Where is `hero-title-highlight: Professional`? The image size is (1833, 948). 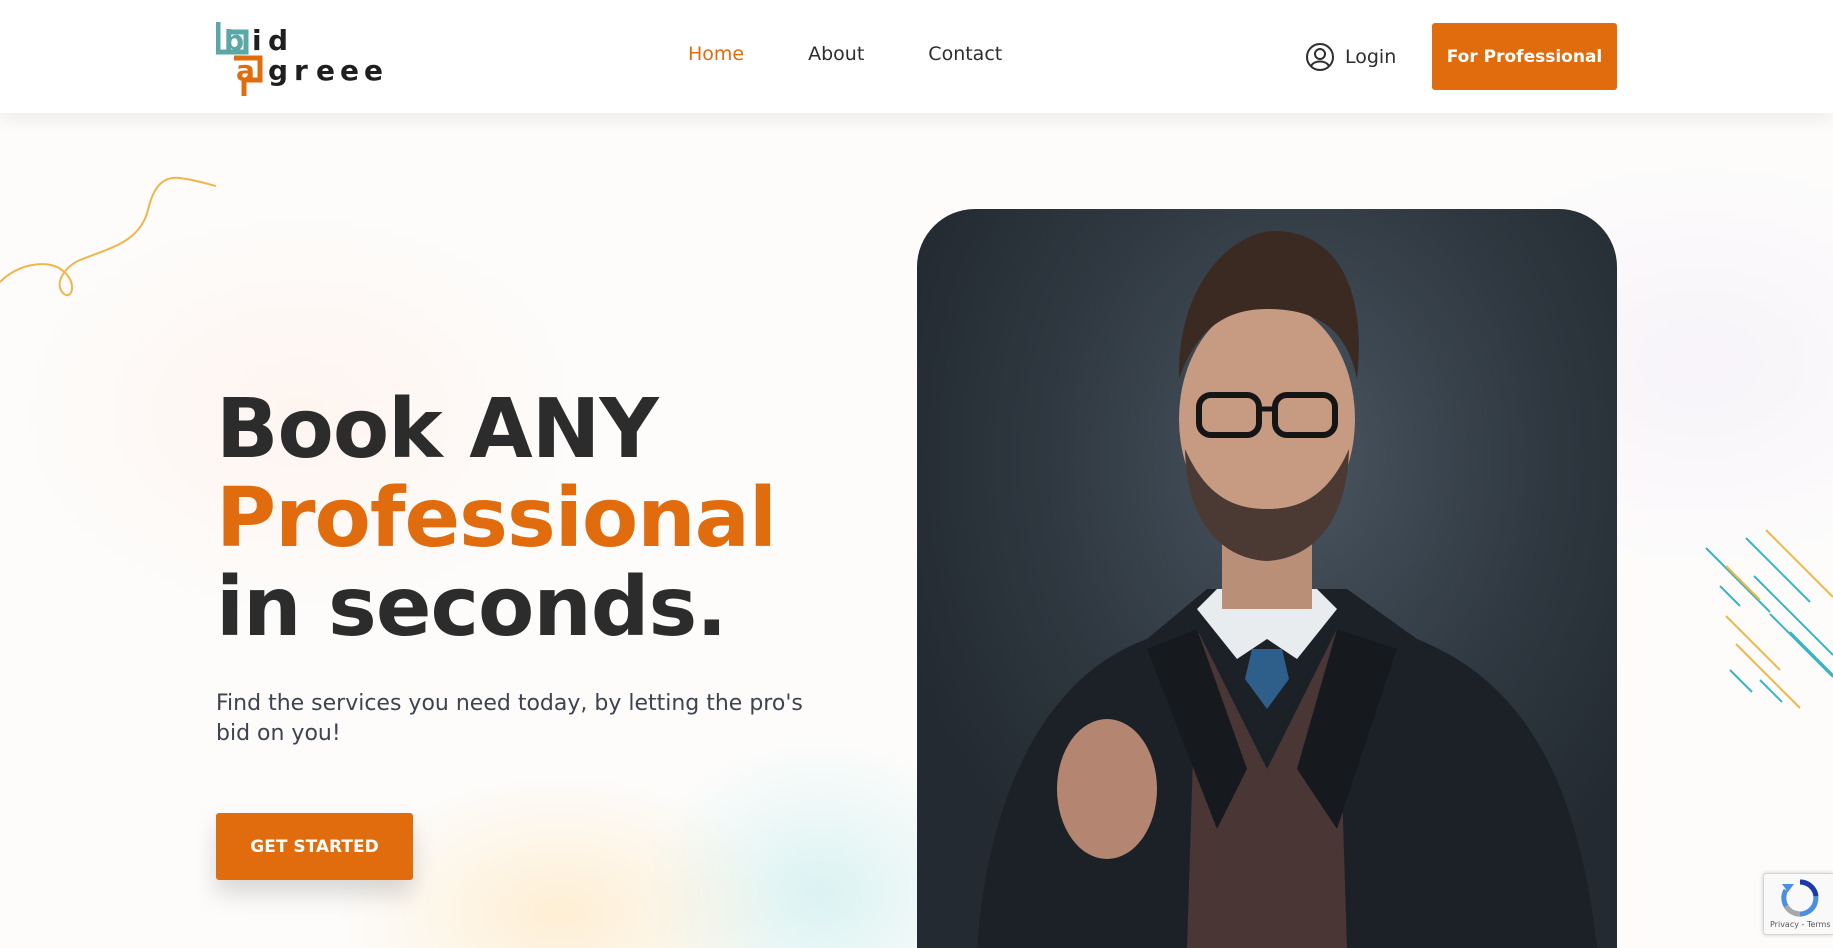 hero-title-highlight: Professional is located at coordinates (496, 518).